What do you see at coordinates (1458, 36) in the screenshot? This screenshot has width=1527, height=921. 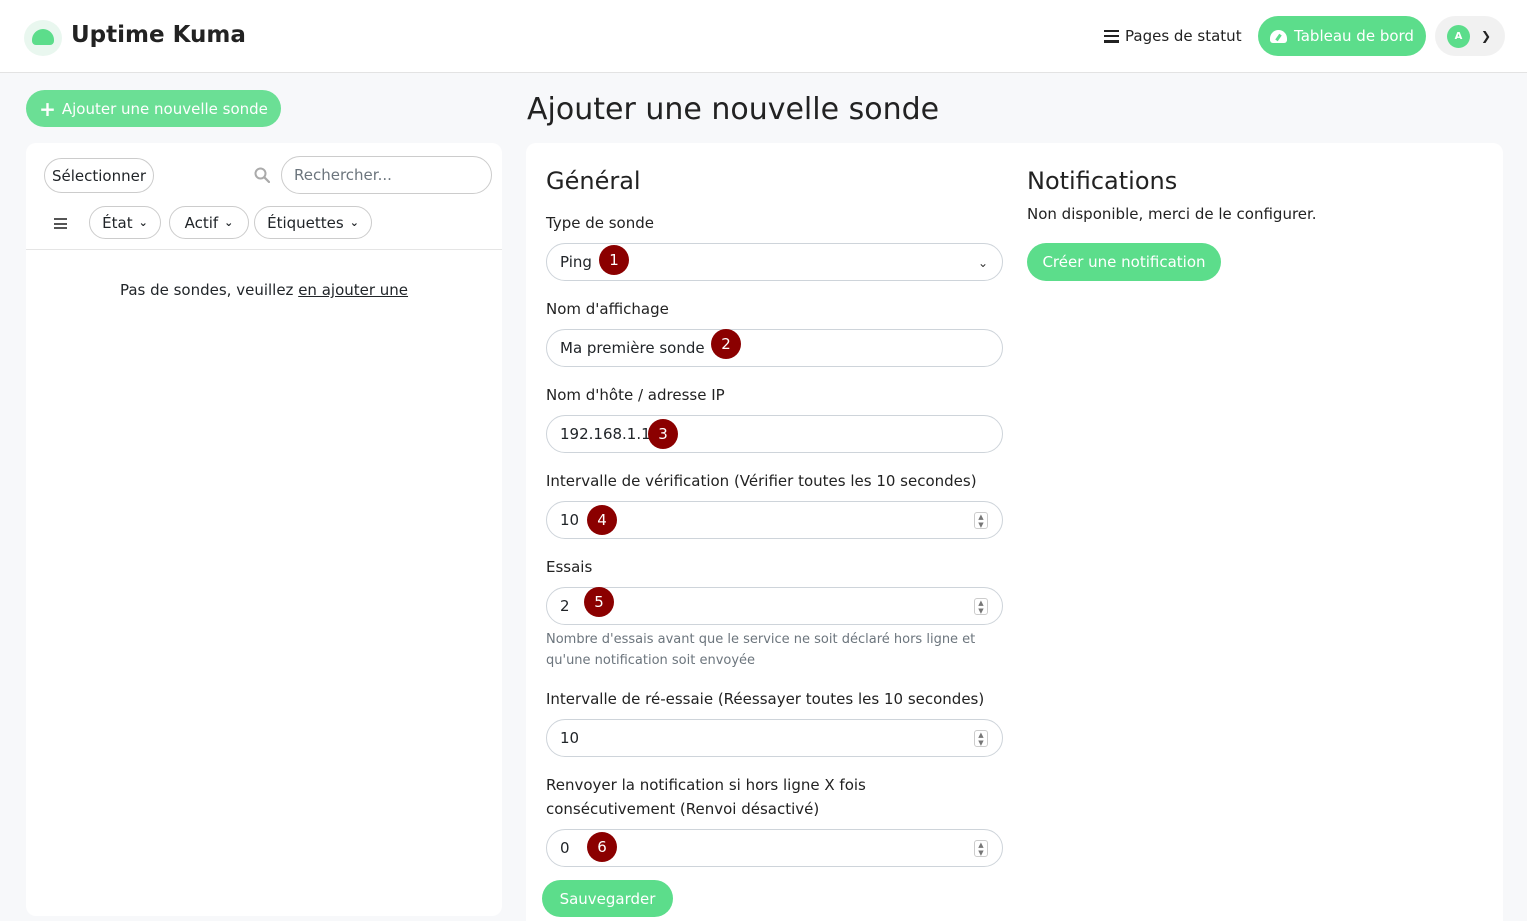 I see `avatar: A` at bounding box center [1458, 36].